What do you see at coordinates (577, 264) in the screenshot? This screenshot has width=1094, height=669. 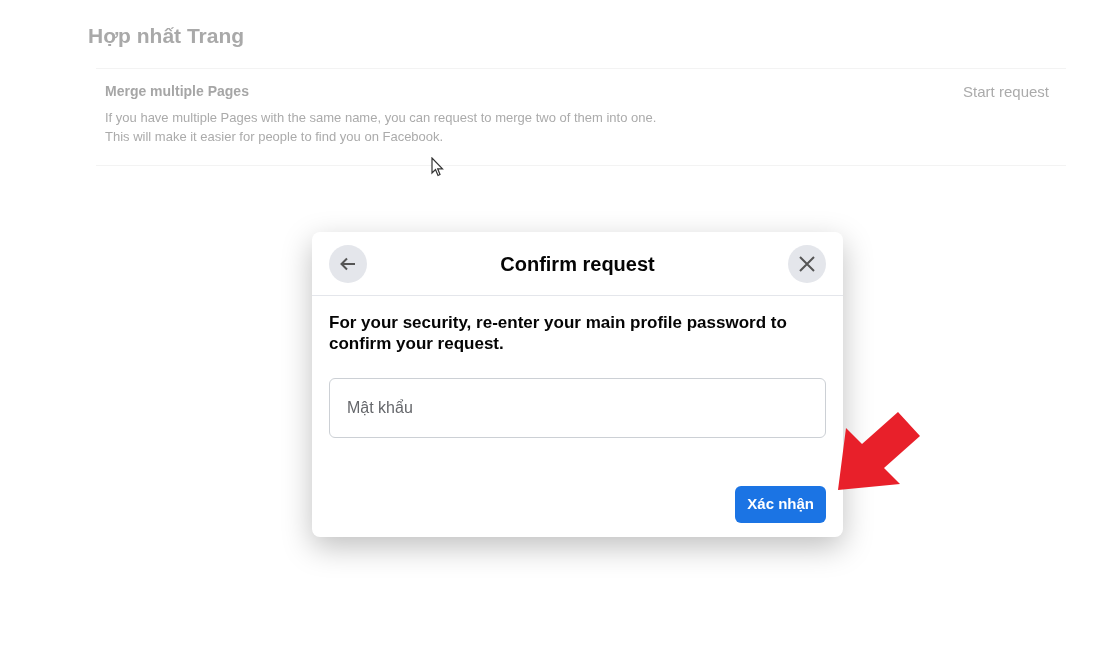 I see `dialog-title: Confirm request` at bounding box center [577, 264].